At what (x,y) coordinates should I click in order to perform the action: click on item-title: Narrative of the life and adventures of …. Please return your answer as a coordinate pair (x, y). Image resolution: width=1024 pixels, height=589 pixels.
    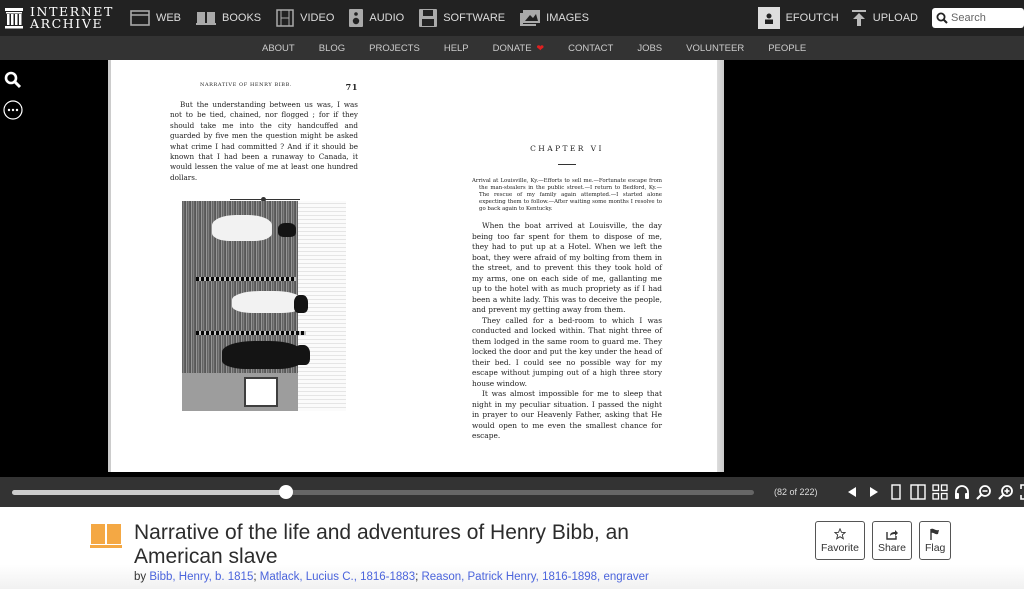
    Looking at the image, I should click on (381, 544).